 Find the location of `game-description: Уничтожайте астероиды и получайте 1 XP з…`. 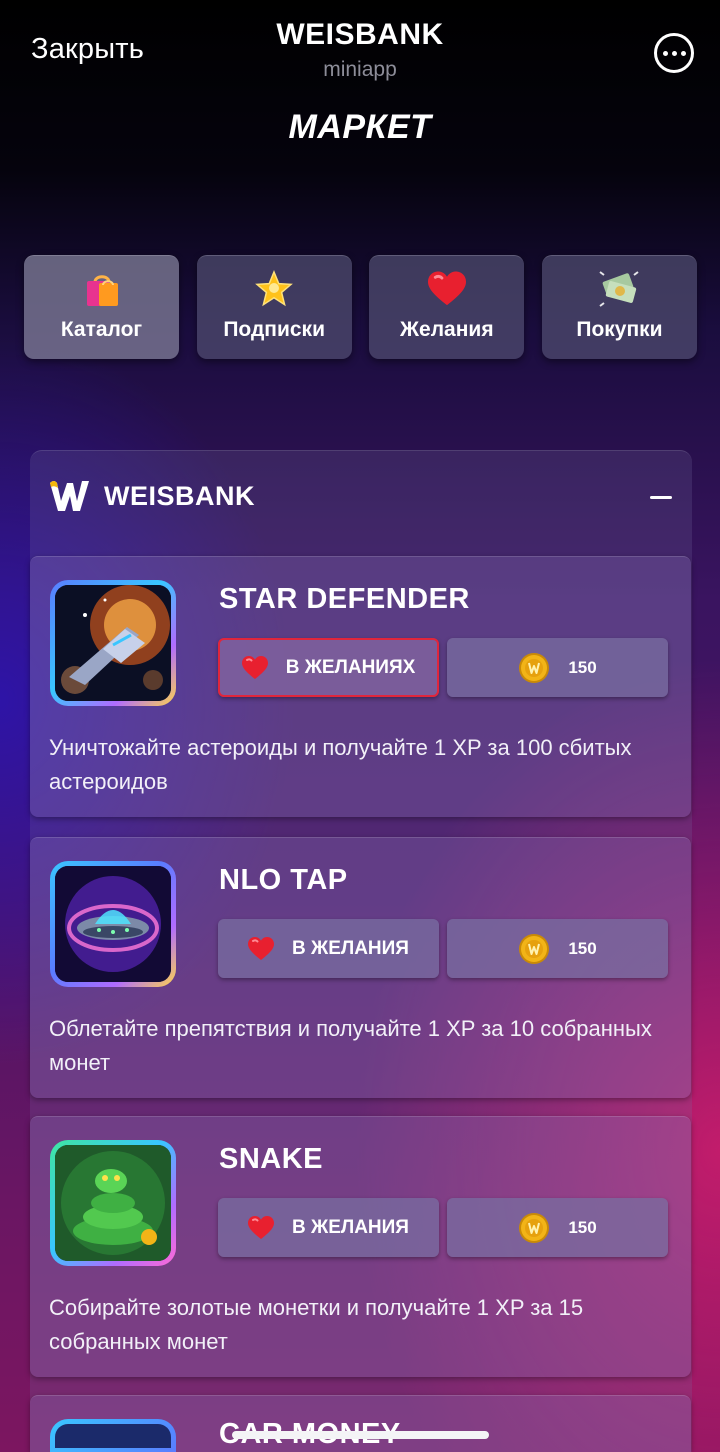

game-description: Уничтожайте астероиды и получайте 1 XP з… is located at coordinates (340, 764).